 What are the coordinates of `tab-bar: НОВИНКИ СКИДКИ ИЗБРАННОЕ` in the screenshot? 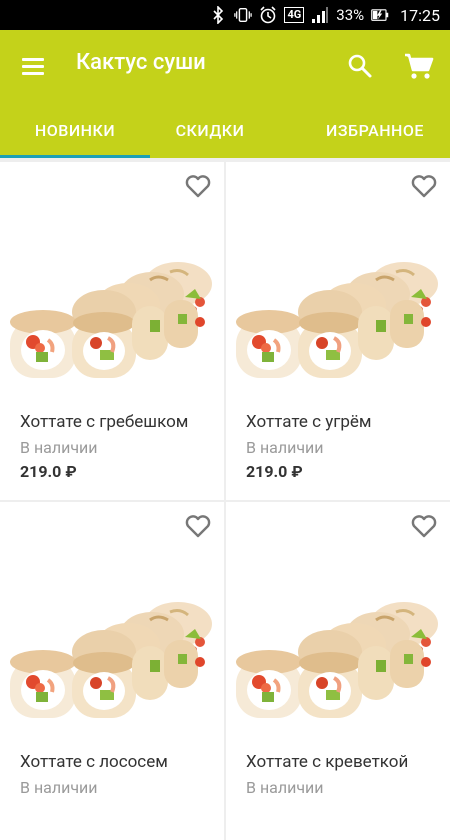 It's located at (225, 130).